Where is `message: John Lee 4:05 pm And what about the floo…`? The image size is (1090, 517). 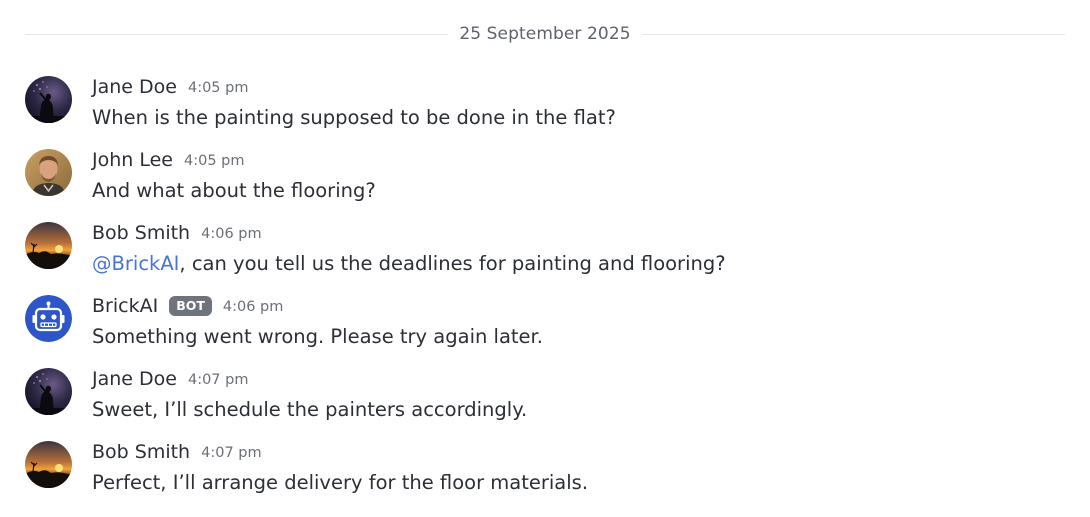 message: John Lee 4:05 pm And what about the floo… is located at coordinates (545, 179).